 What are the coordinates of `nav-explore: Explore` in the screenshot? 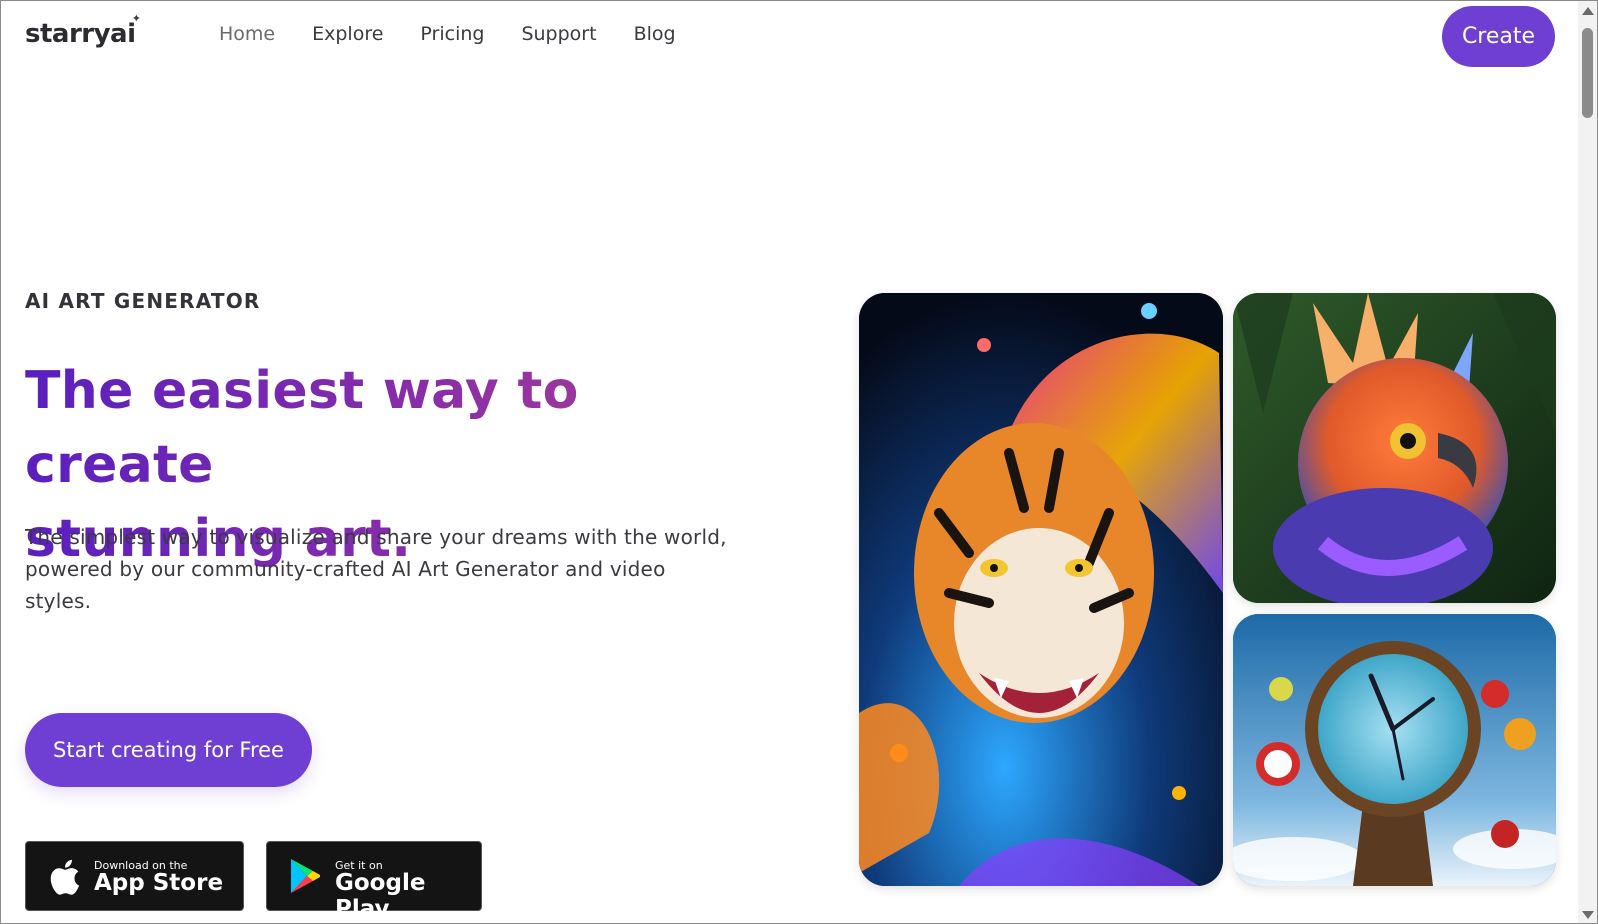 It's located at (347, 34).